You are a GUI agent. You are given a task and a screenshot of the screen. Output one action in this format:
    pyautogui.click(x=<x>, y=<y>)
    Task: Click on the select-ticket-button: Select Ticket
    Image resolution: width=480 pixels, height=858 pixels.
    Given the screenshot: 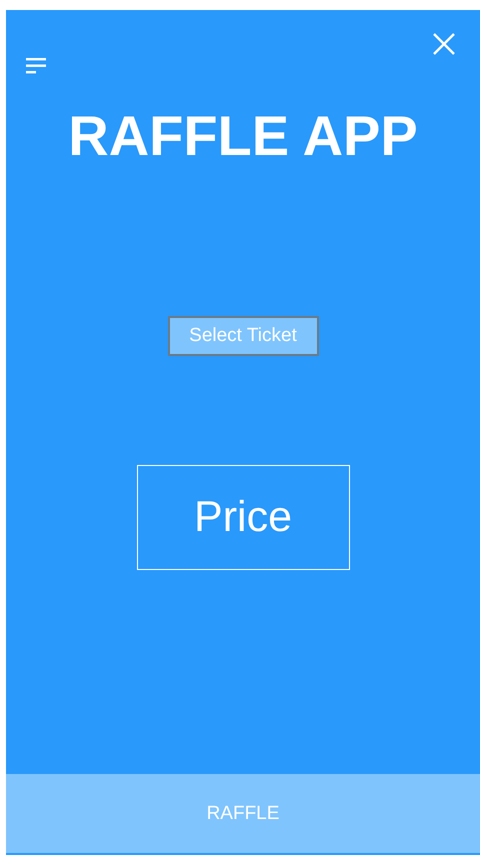 What is the action you would take?
    pyautogui.click(x=243, y=336)
    